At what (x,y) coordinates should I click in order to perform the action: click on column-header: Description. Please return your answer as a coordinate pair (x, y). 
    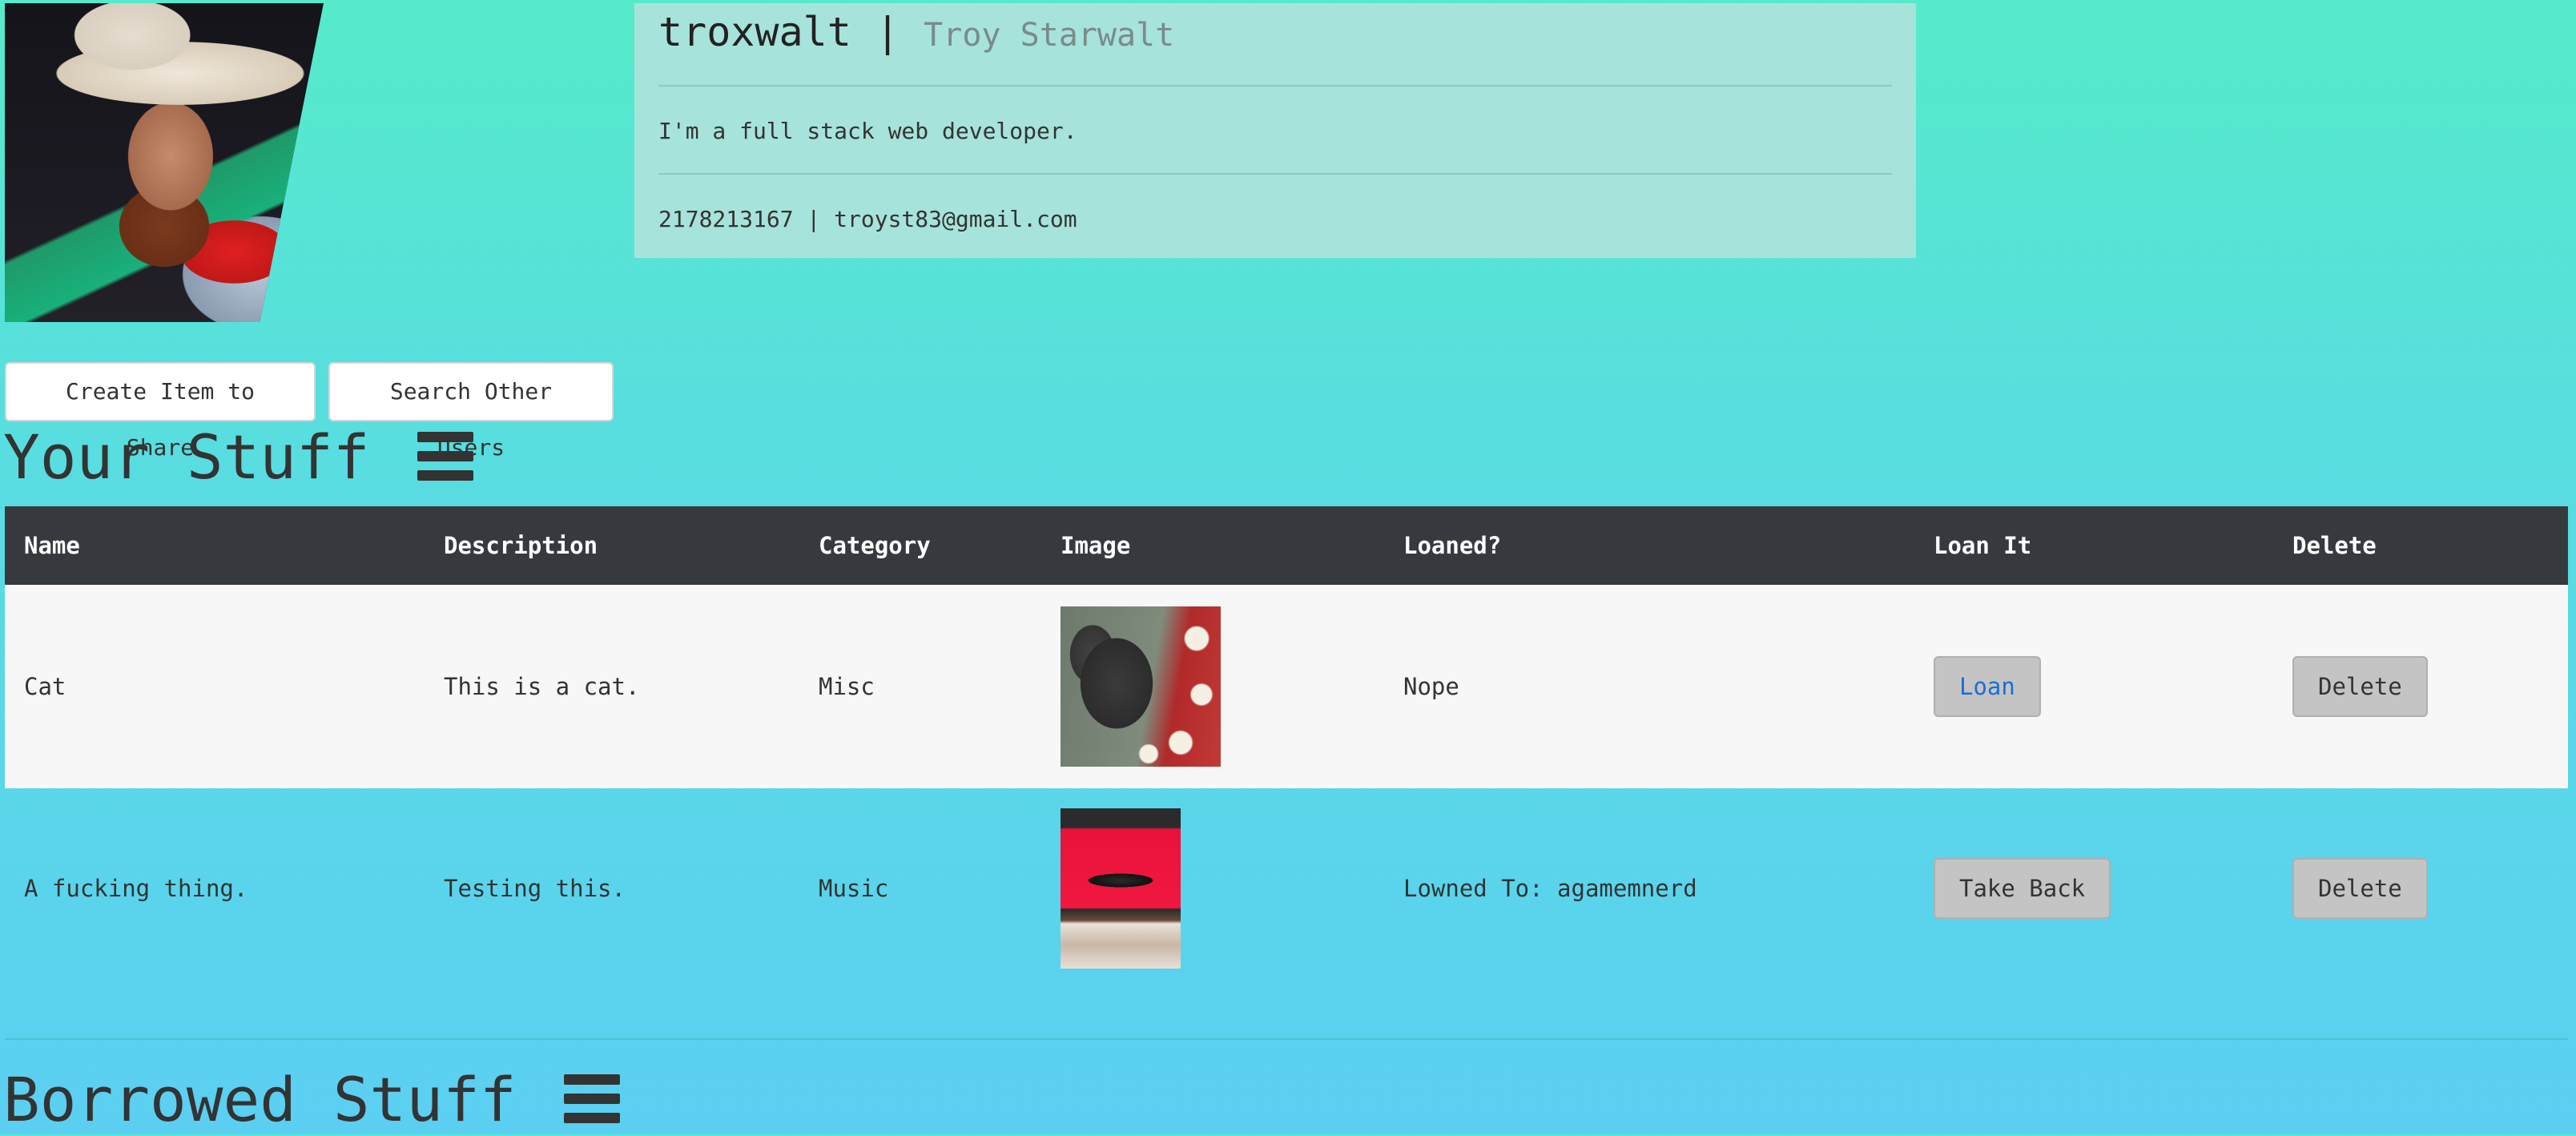
    Looking at the image, I should click on (631, 545).